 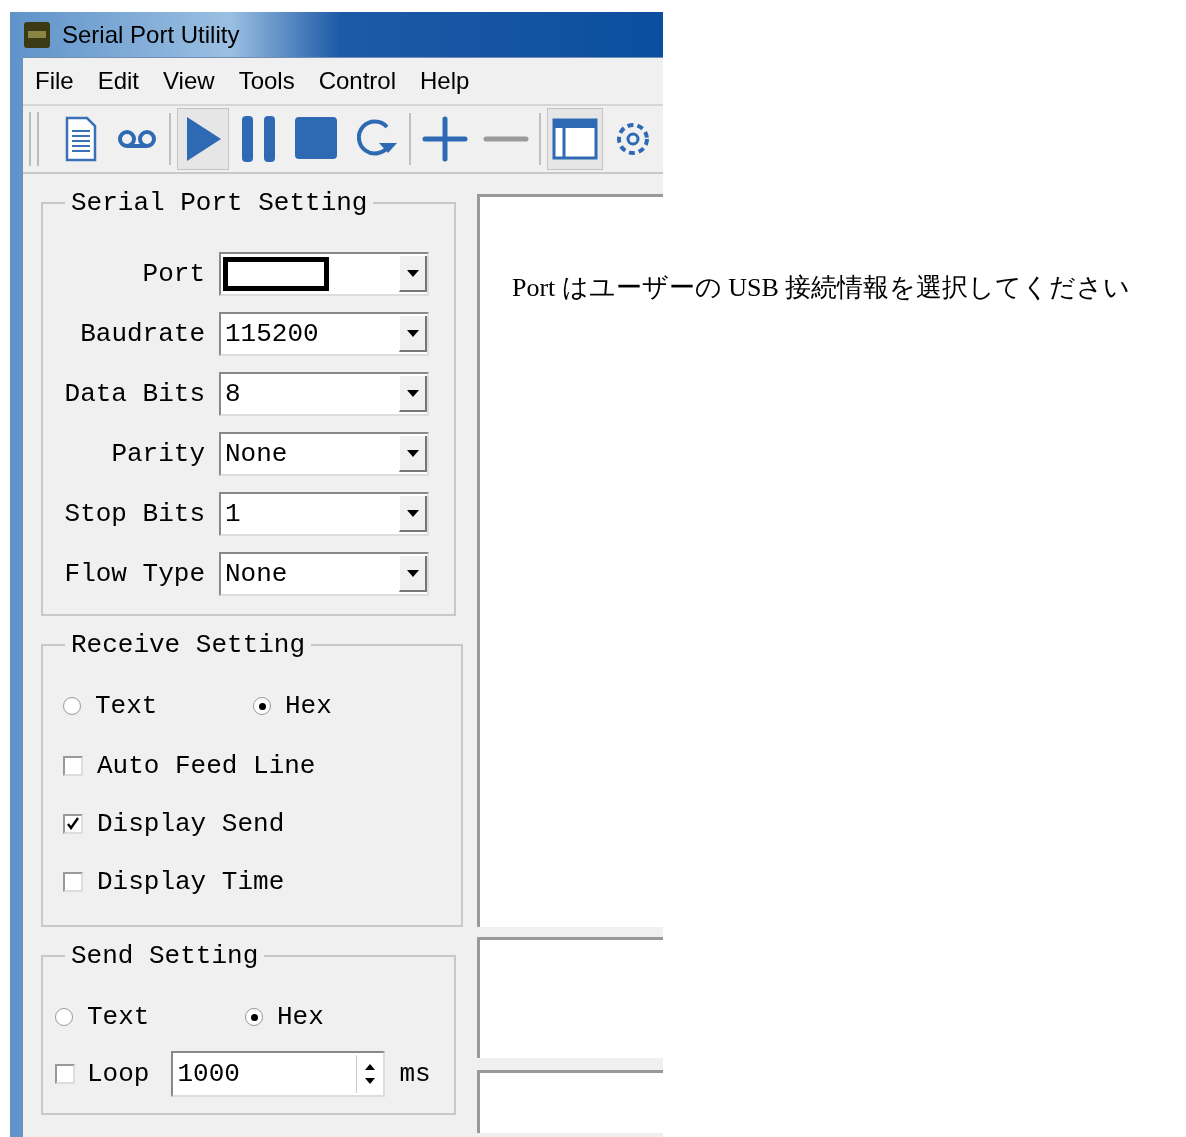 What do you see at coordinates (370, 1067) in the screenshot?
I see `spin-up-icon` at bounding box center [370, 1067].